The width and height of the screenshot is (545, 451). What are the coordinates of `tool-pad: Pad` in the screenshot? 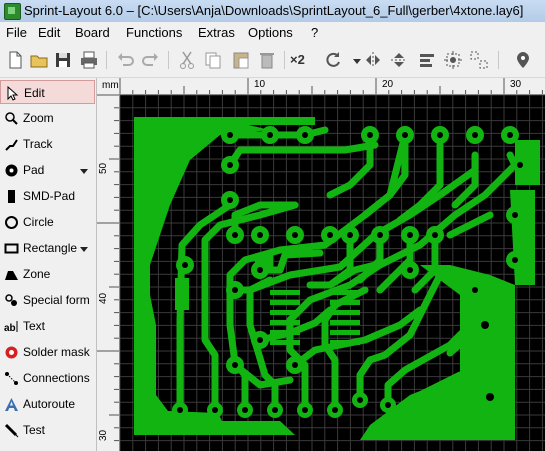 It's located at (47, 170).